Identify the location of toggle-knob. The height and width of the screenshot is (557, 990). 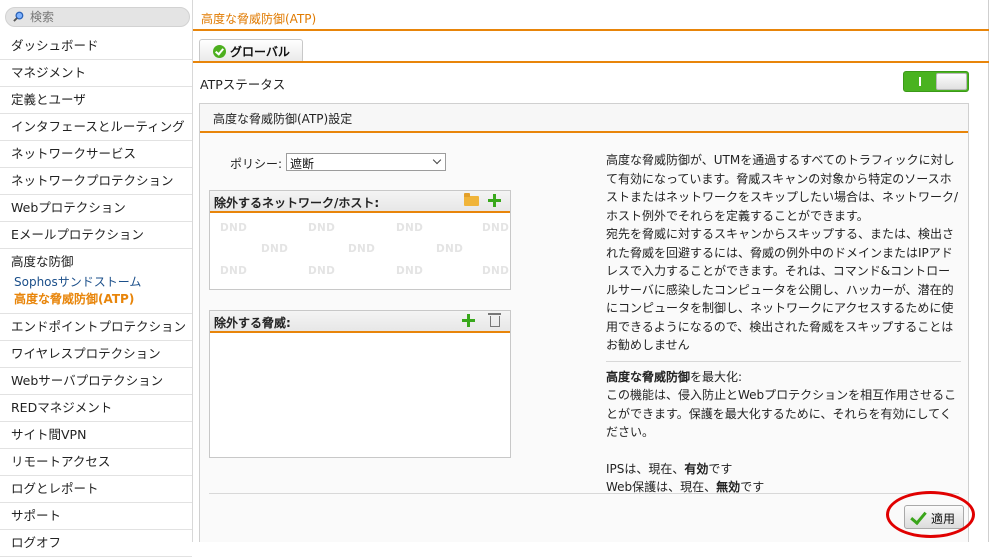
(951, 81).